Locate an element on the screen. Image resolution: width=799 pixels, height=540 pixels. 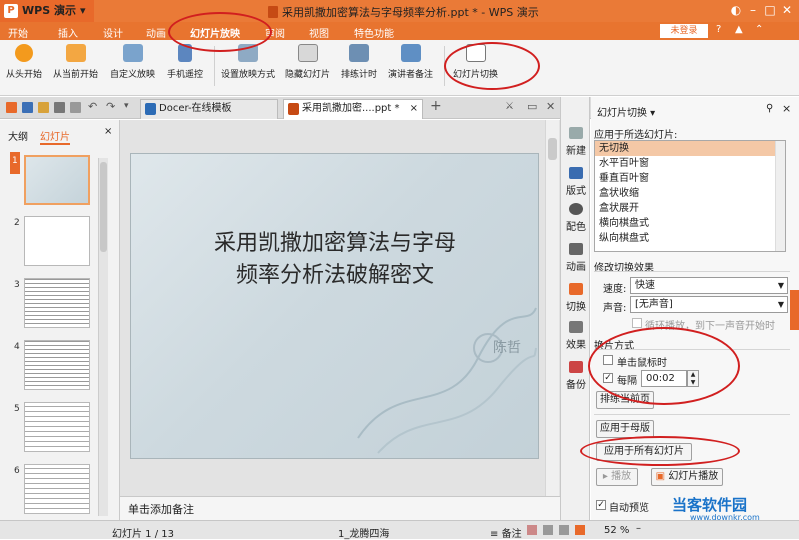
pane-close-icon: × is located at coordinates (786, 108).